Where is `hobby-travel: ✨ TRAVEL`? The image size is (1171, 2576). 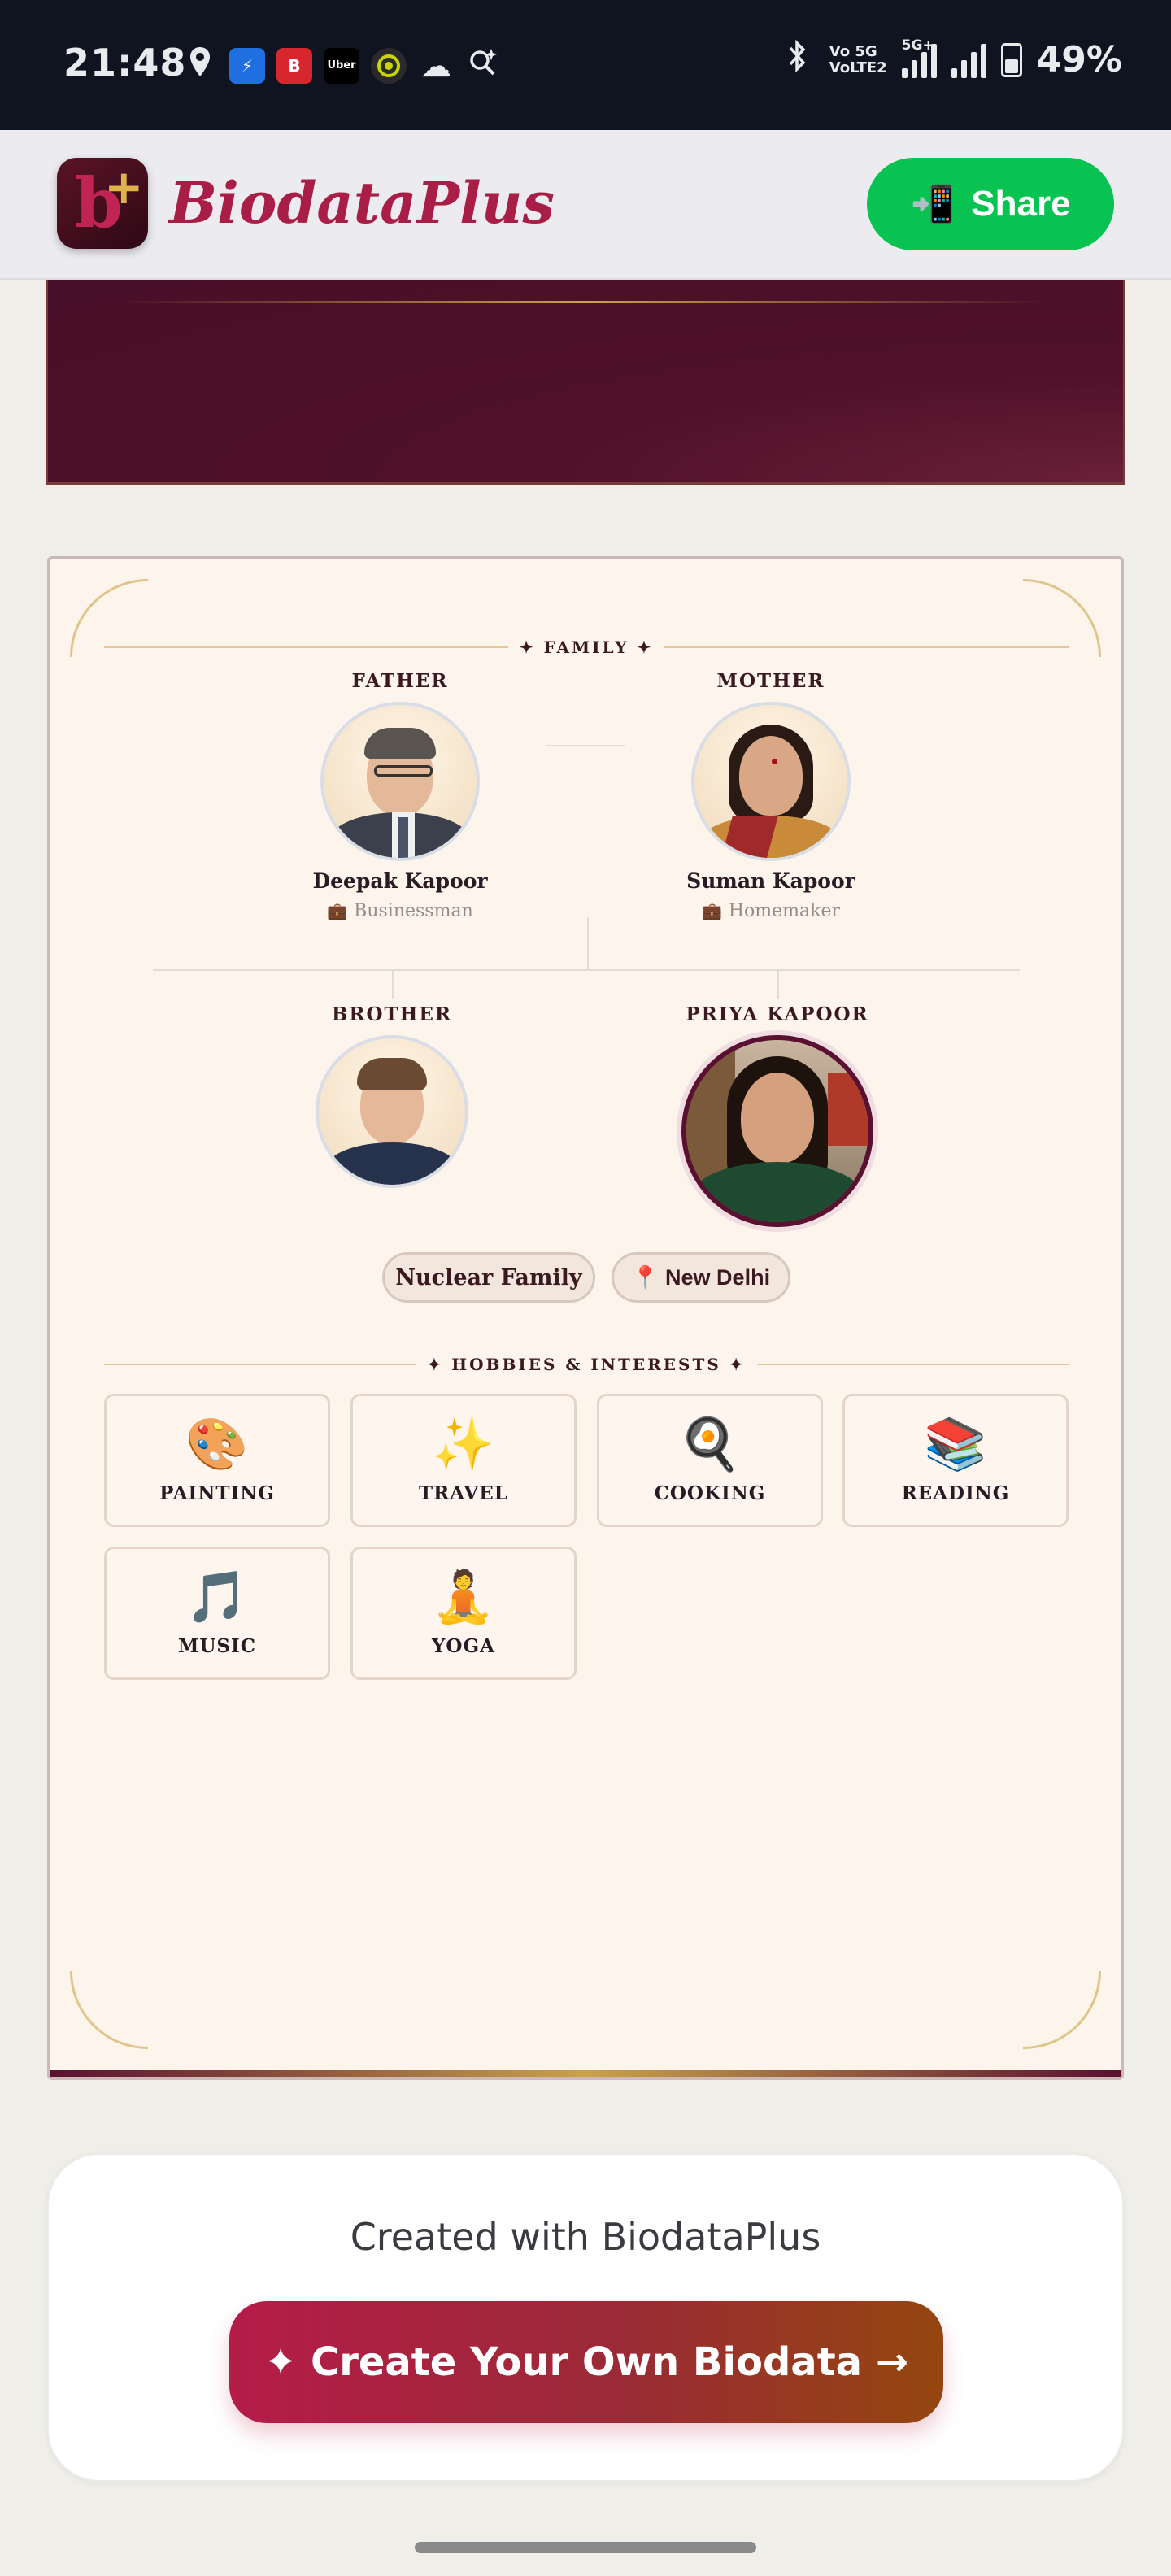 hobby-travel: ✨ TRAVEL is located at coordinates (464, 1461).